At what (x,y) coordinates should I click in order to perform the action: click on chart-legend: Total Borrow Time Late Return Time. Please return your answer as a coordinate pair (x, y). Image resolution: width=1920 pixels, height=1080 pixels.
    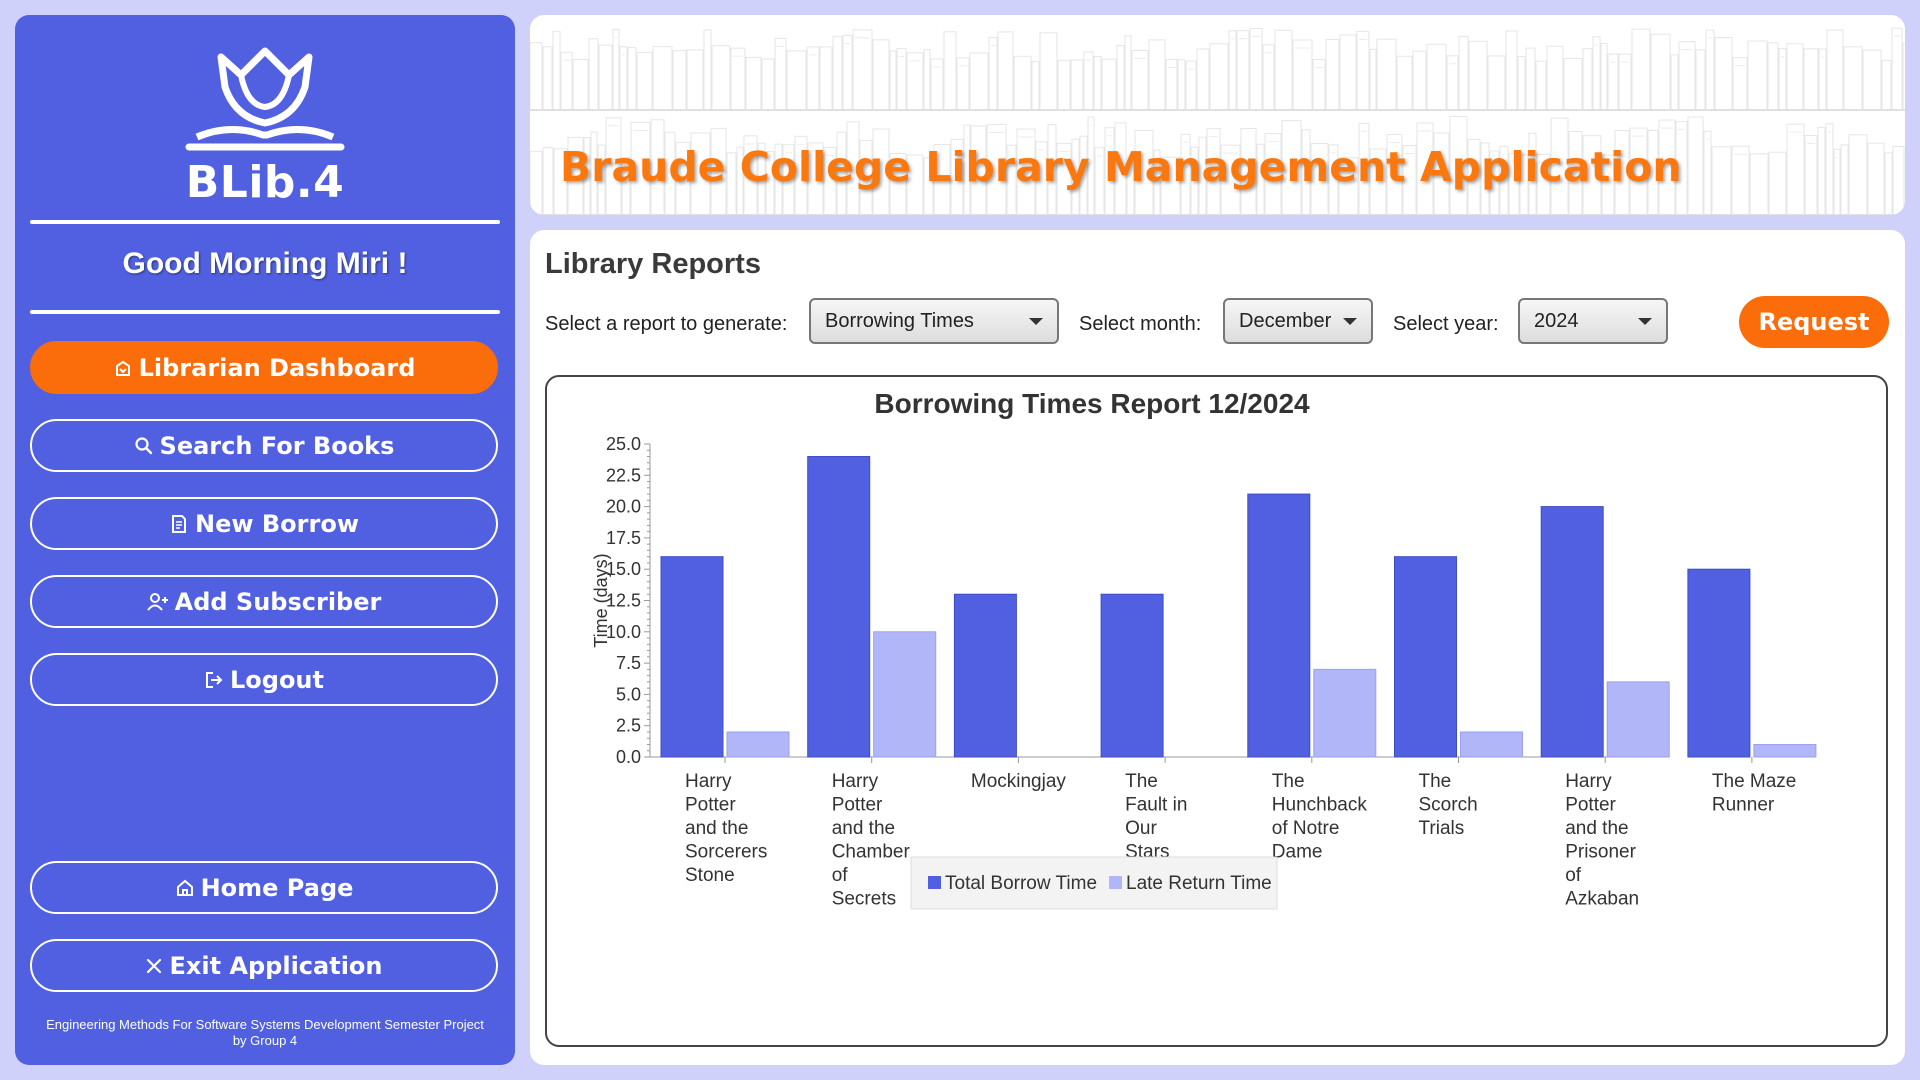
    Looking at the image, I should click on (1094, 883).